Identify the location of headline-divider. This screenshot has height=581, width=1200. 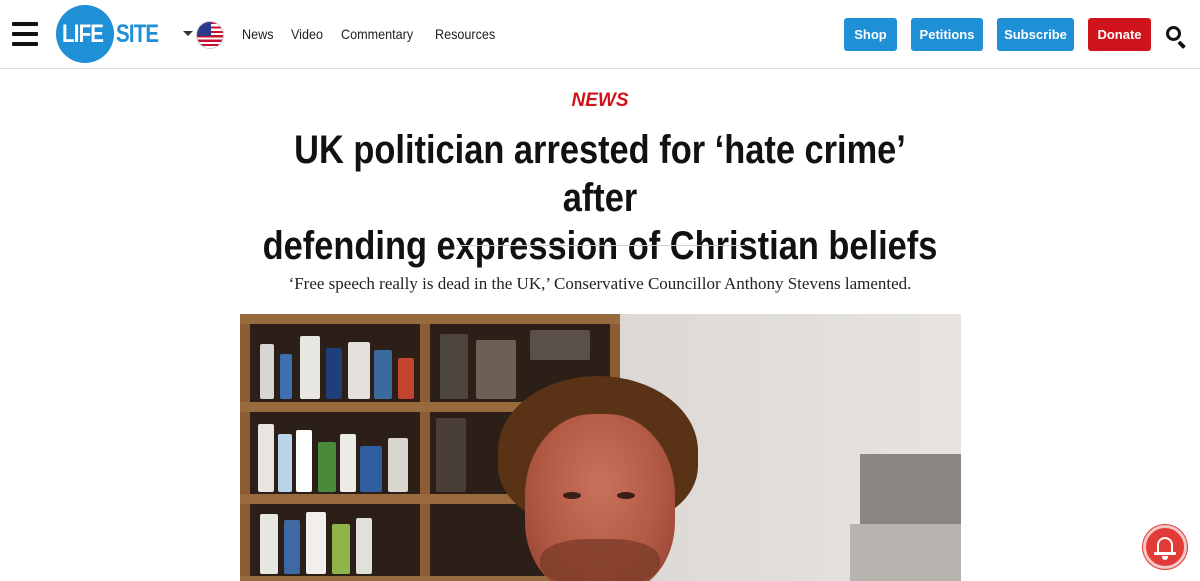
(600, 245).